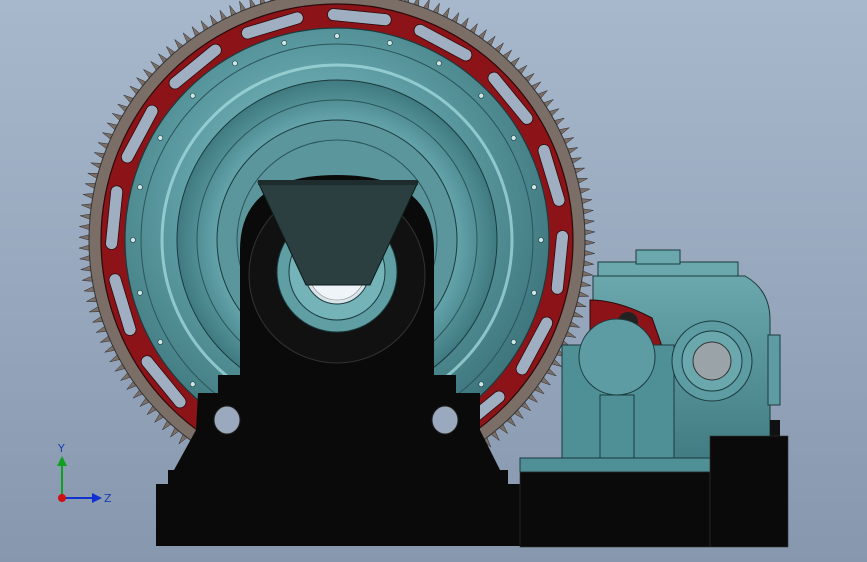 The image size is (867, 562). I want to click on y-axis-label: Y, so click(61, 448).